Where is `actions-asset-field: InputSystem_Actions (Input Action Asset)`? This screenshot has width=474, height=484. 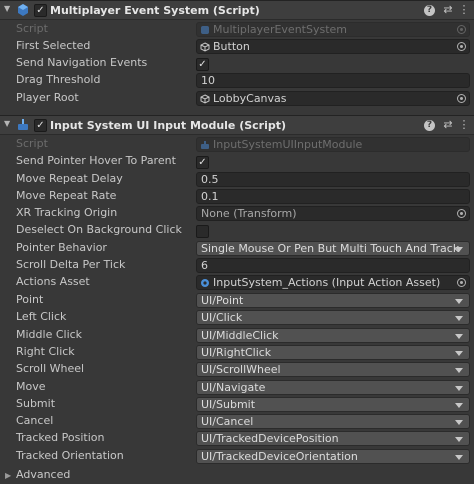
actions-asset-field: InputSystem_Actions (Input Action Asset) is located at coordinates (333, 282).